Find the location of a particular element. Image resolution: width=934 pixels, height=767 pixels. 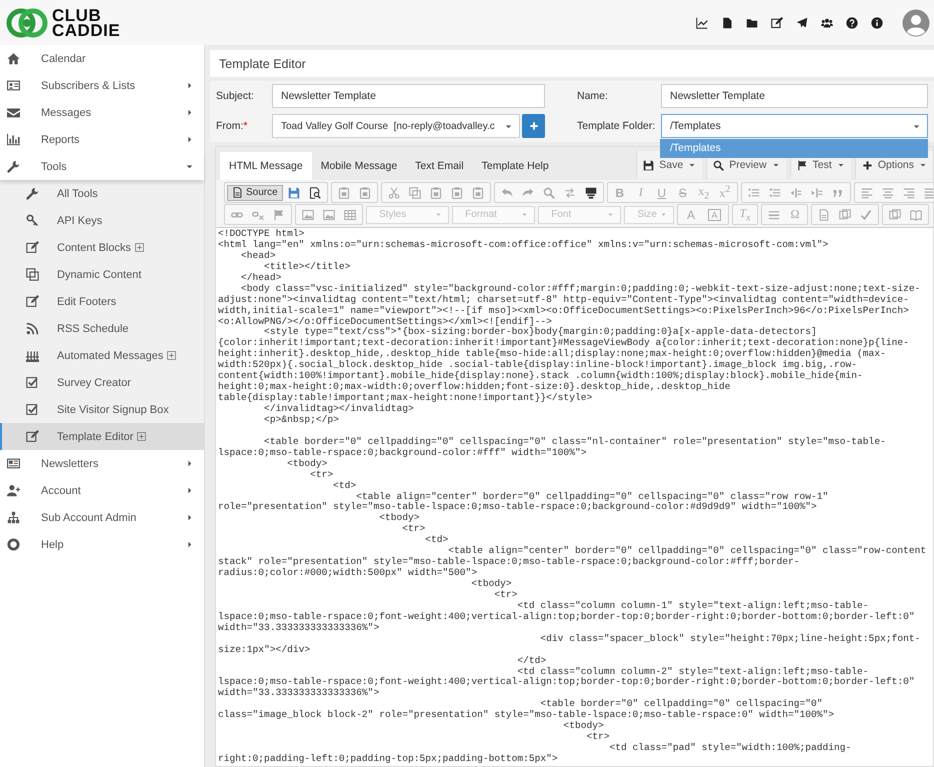

submenu-item: Site Visitor Signup Box is located at coordinates (102, 409).